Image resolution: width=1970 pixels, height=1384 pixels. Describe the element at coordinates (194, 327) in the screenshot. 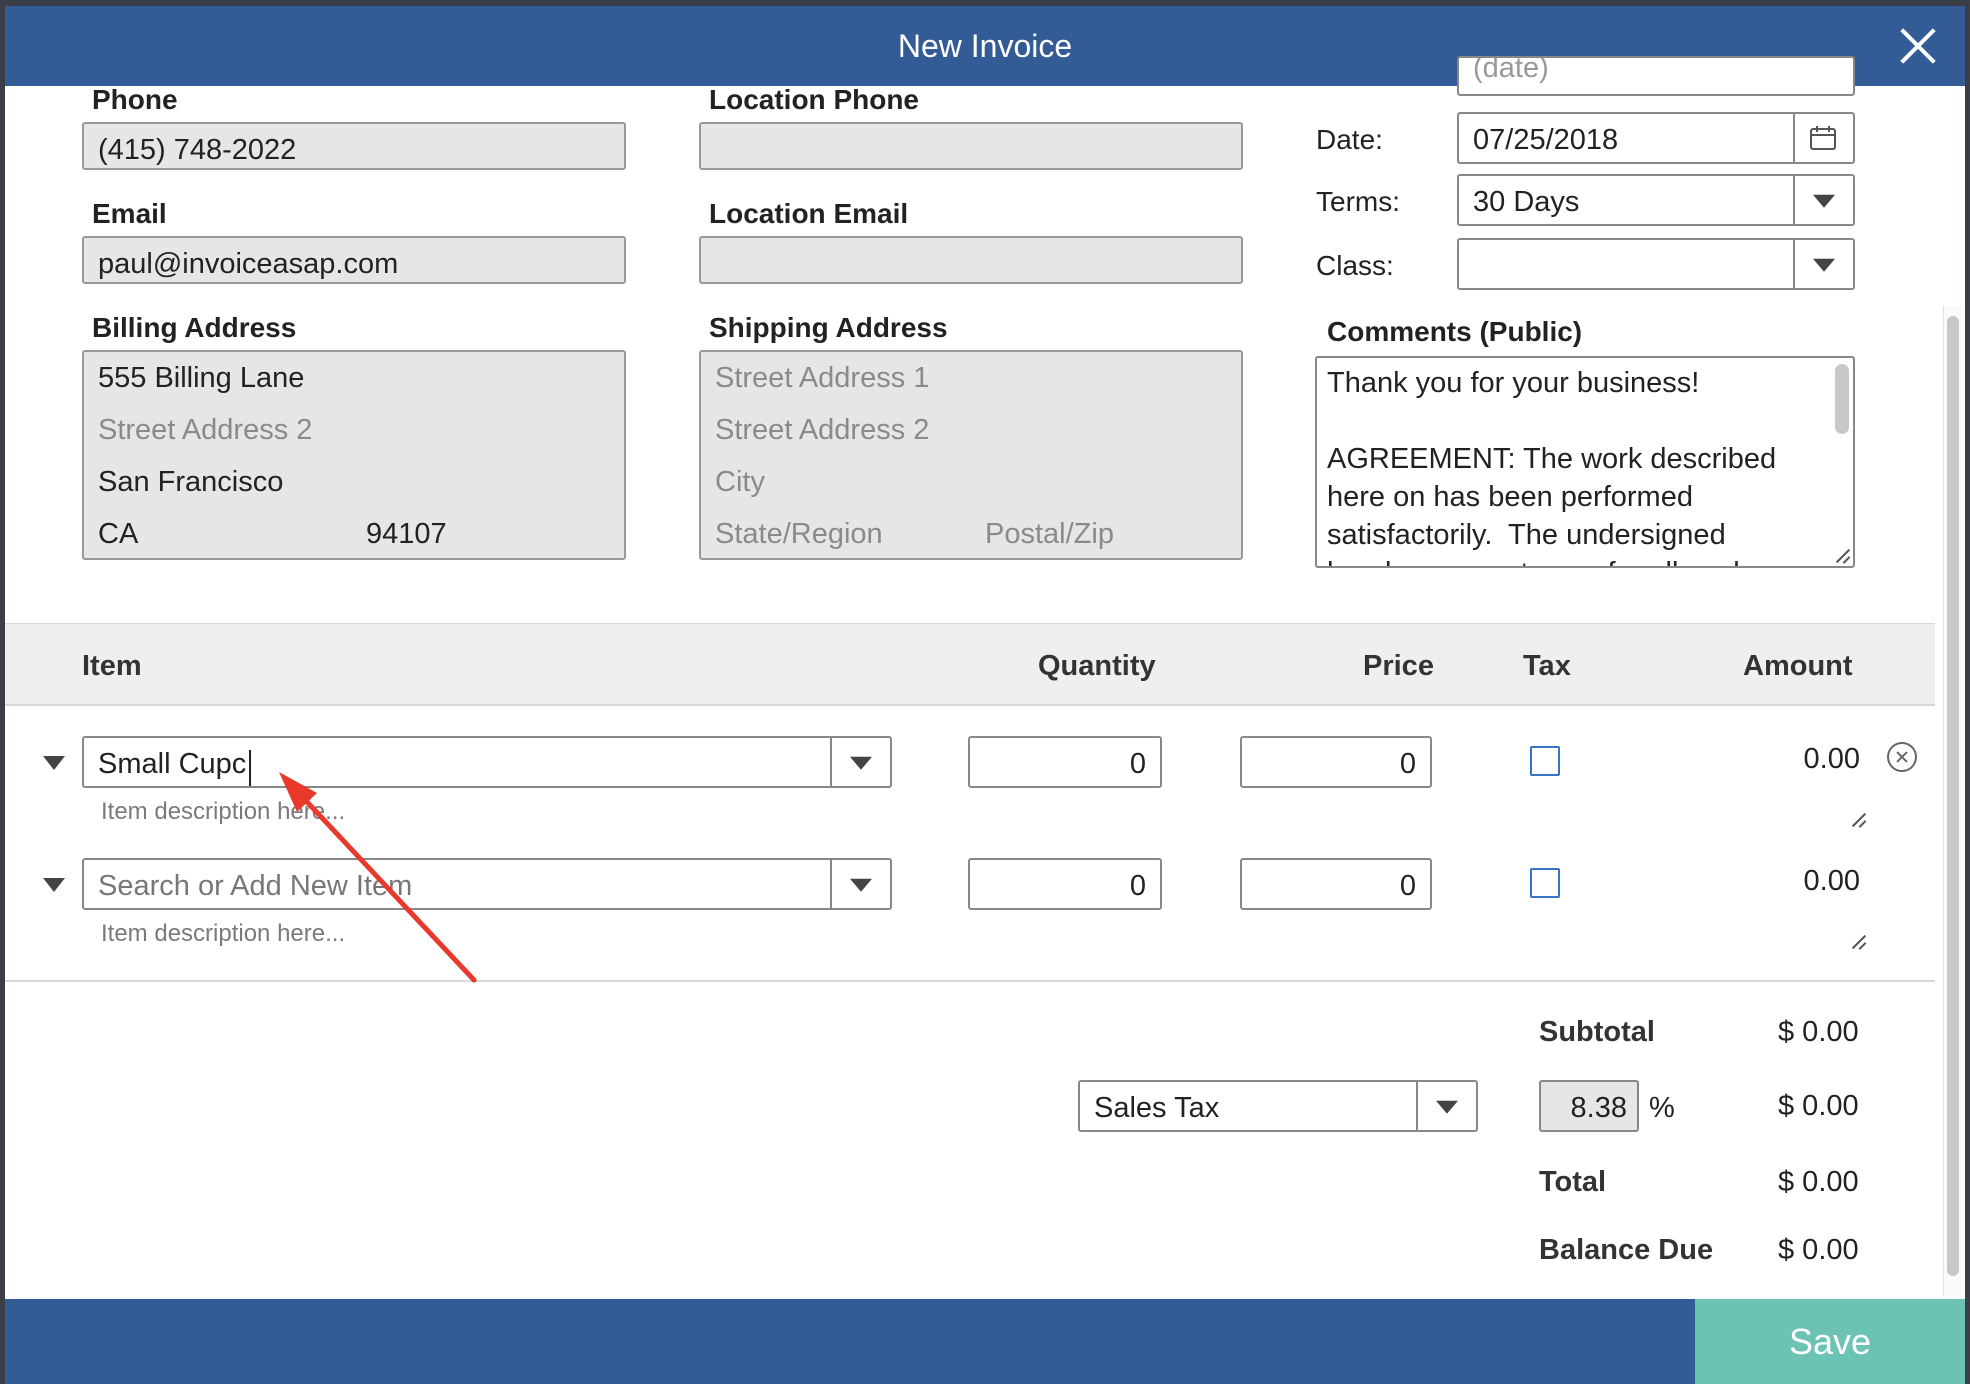

I see `billing-address-label: Billing Address` at that location.